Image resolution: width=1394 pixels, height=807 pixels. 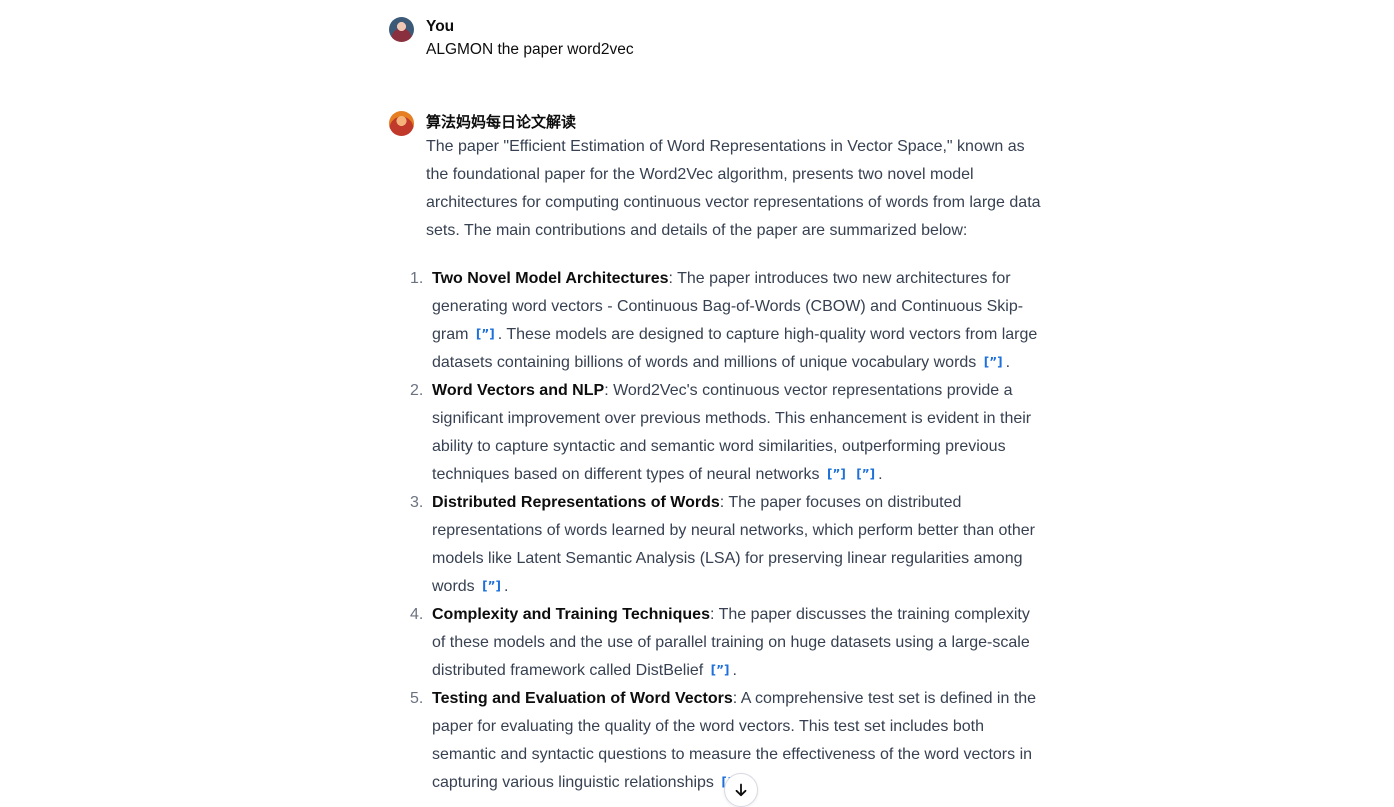 I want to click on point-title: Testing and Evaluation of Word Vectors, so click(x=582, y=698).